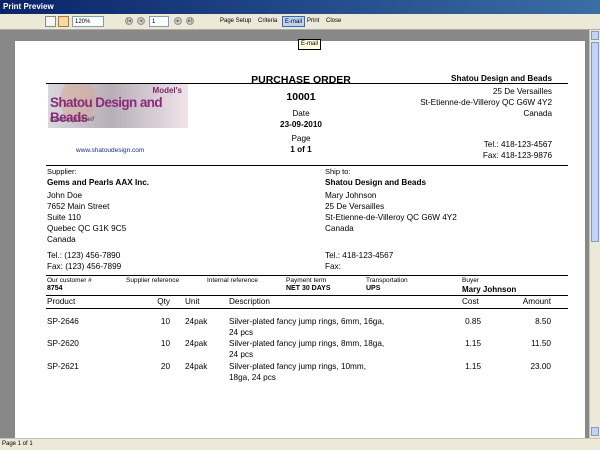 The width and height of the screenshot is (600, 450). I want to click on company-address2: St-Etienne-de-Villeroy QC G6W 4Y2, so click(486, 102).